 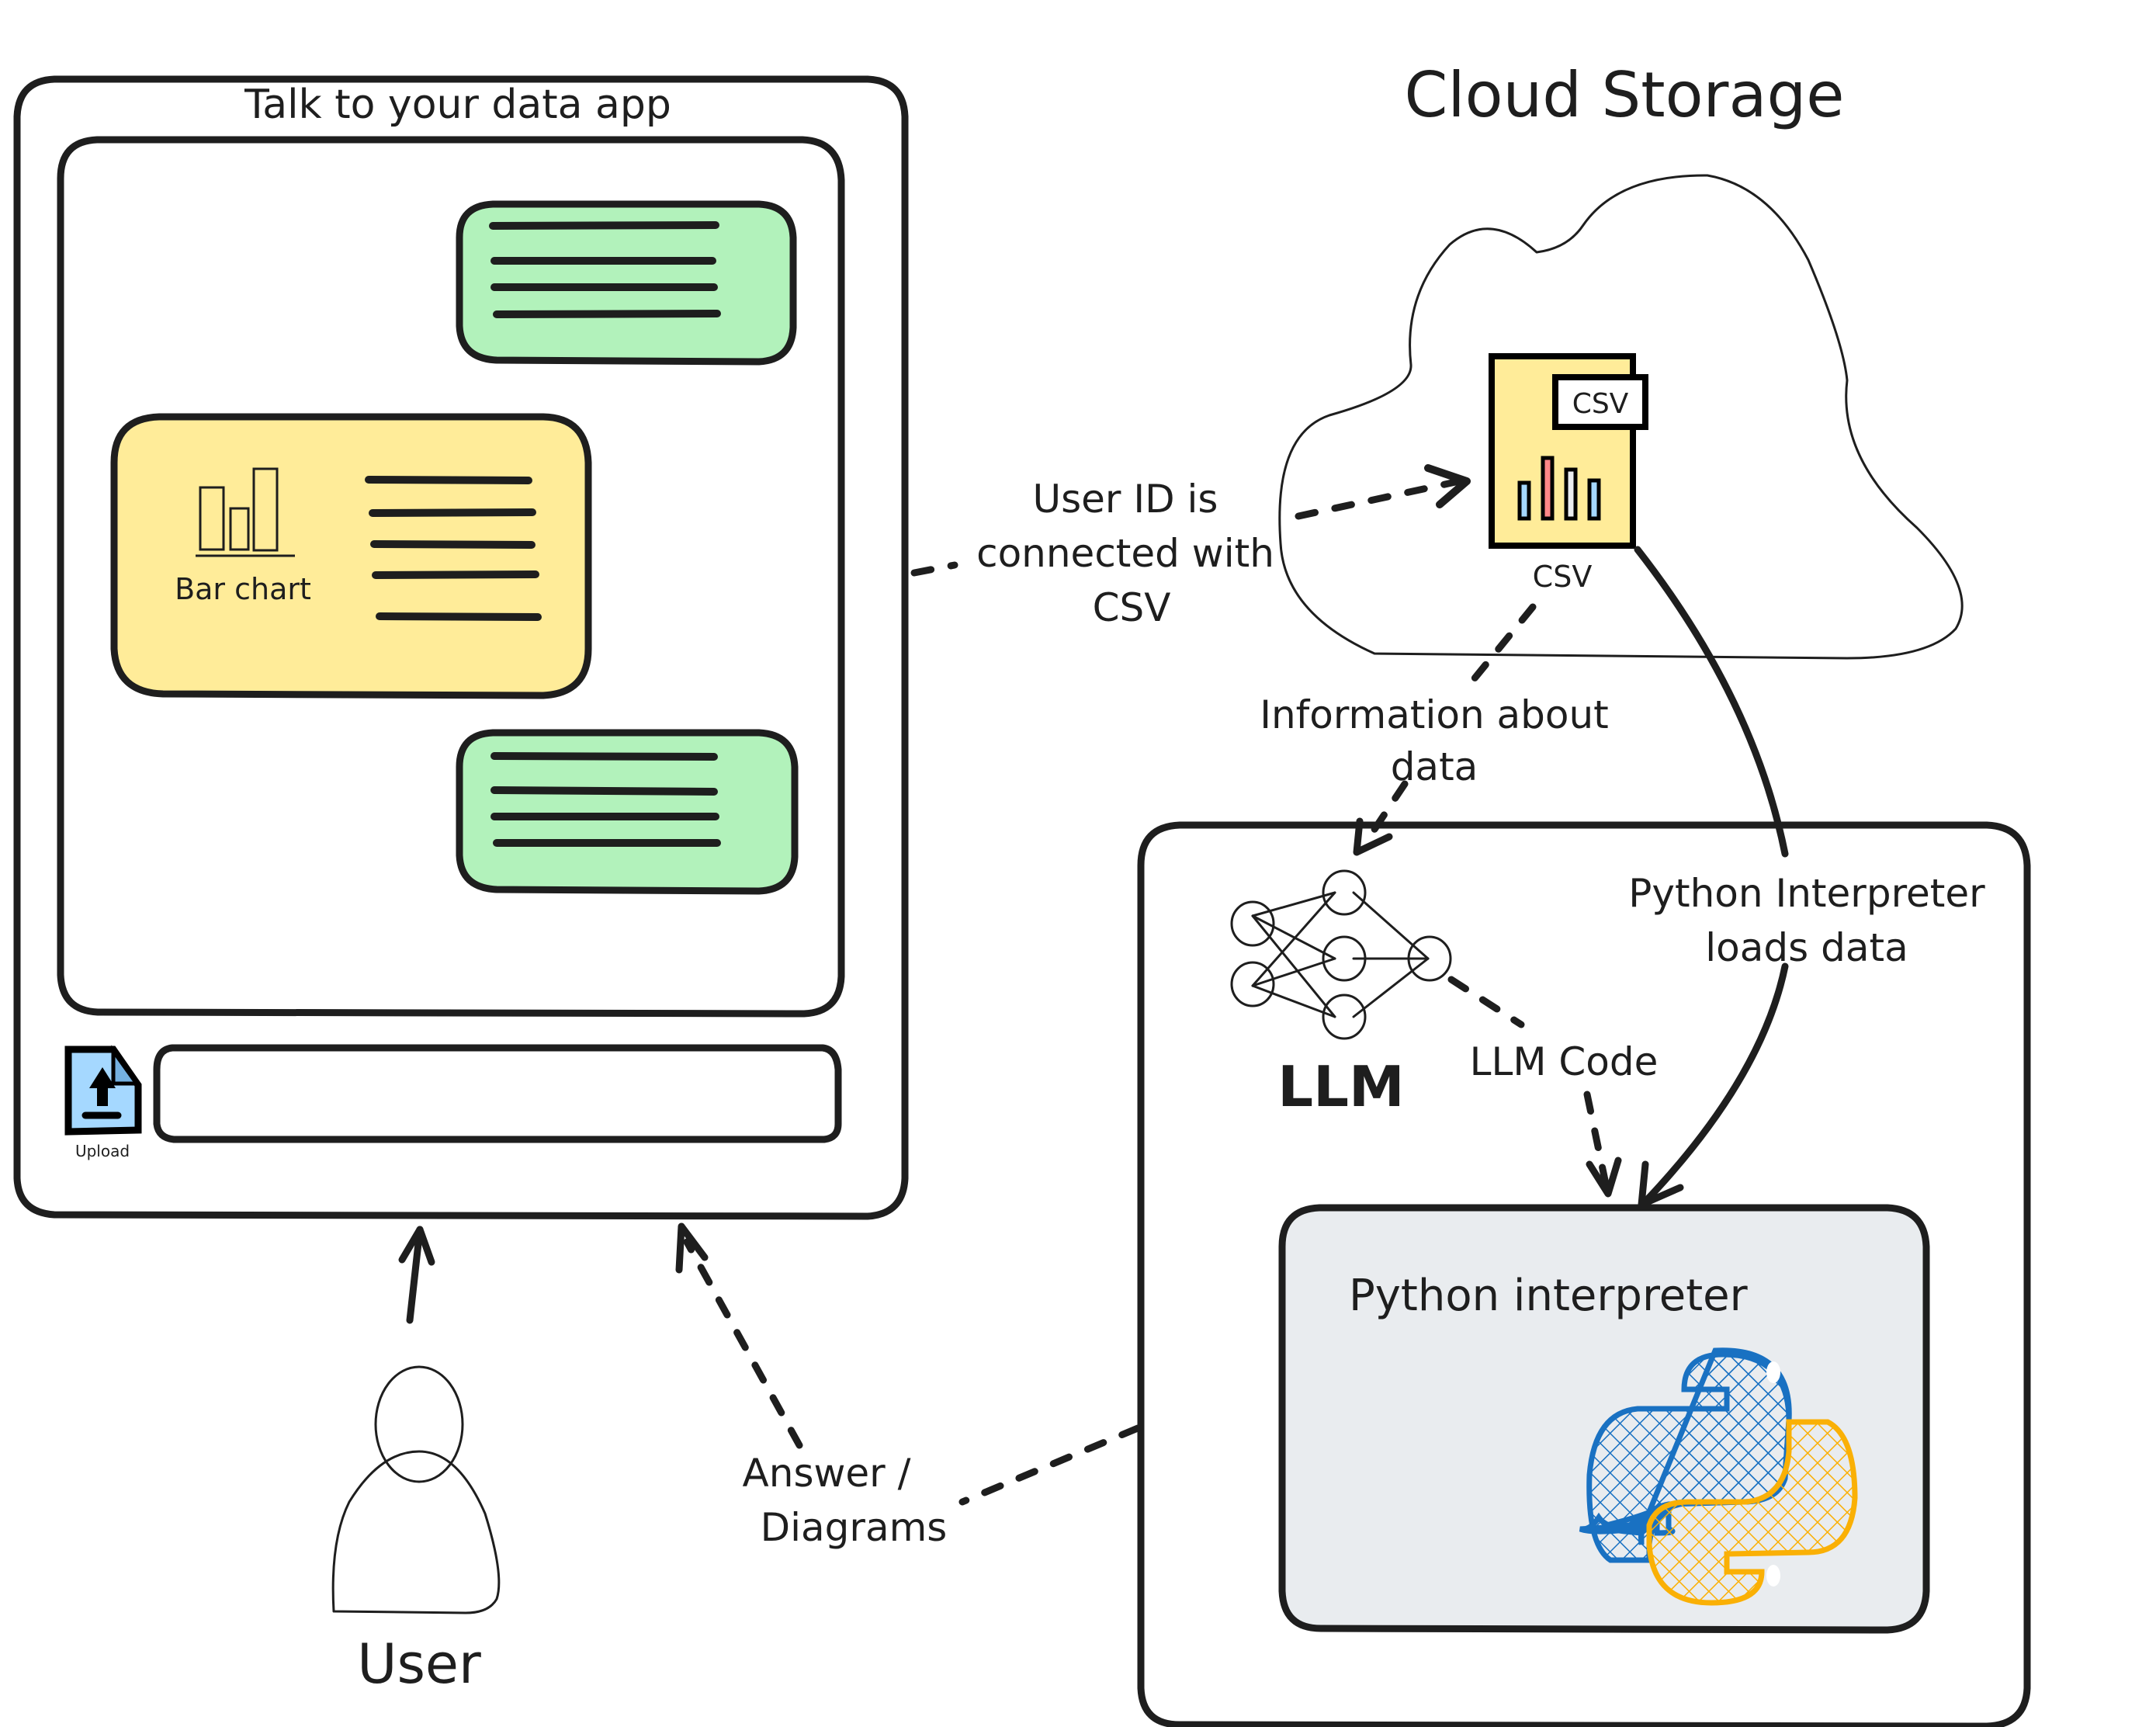 I want to click on loads-data-edge: Python Interpreter loads data, so click(x=1807, y=877).